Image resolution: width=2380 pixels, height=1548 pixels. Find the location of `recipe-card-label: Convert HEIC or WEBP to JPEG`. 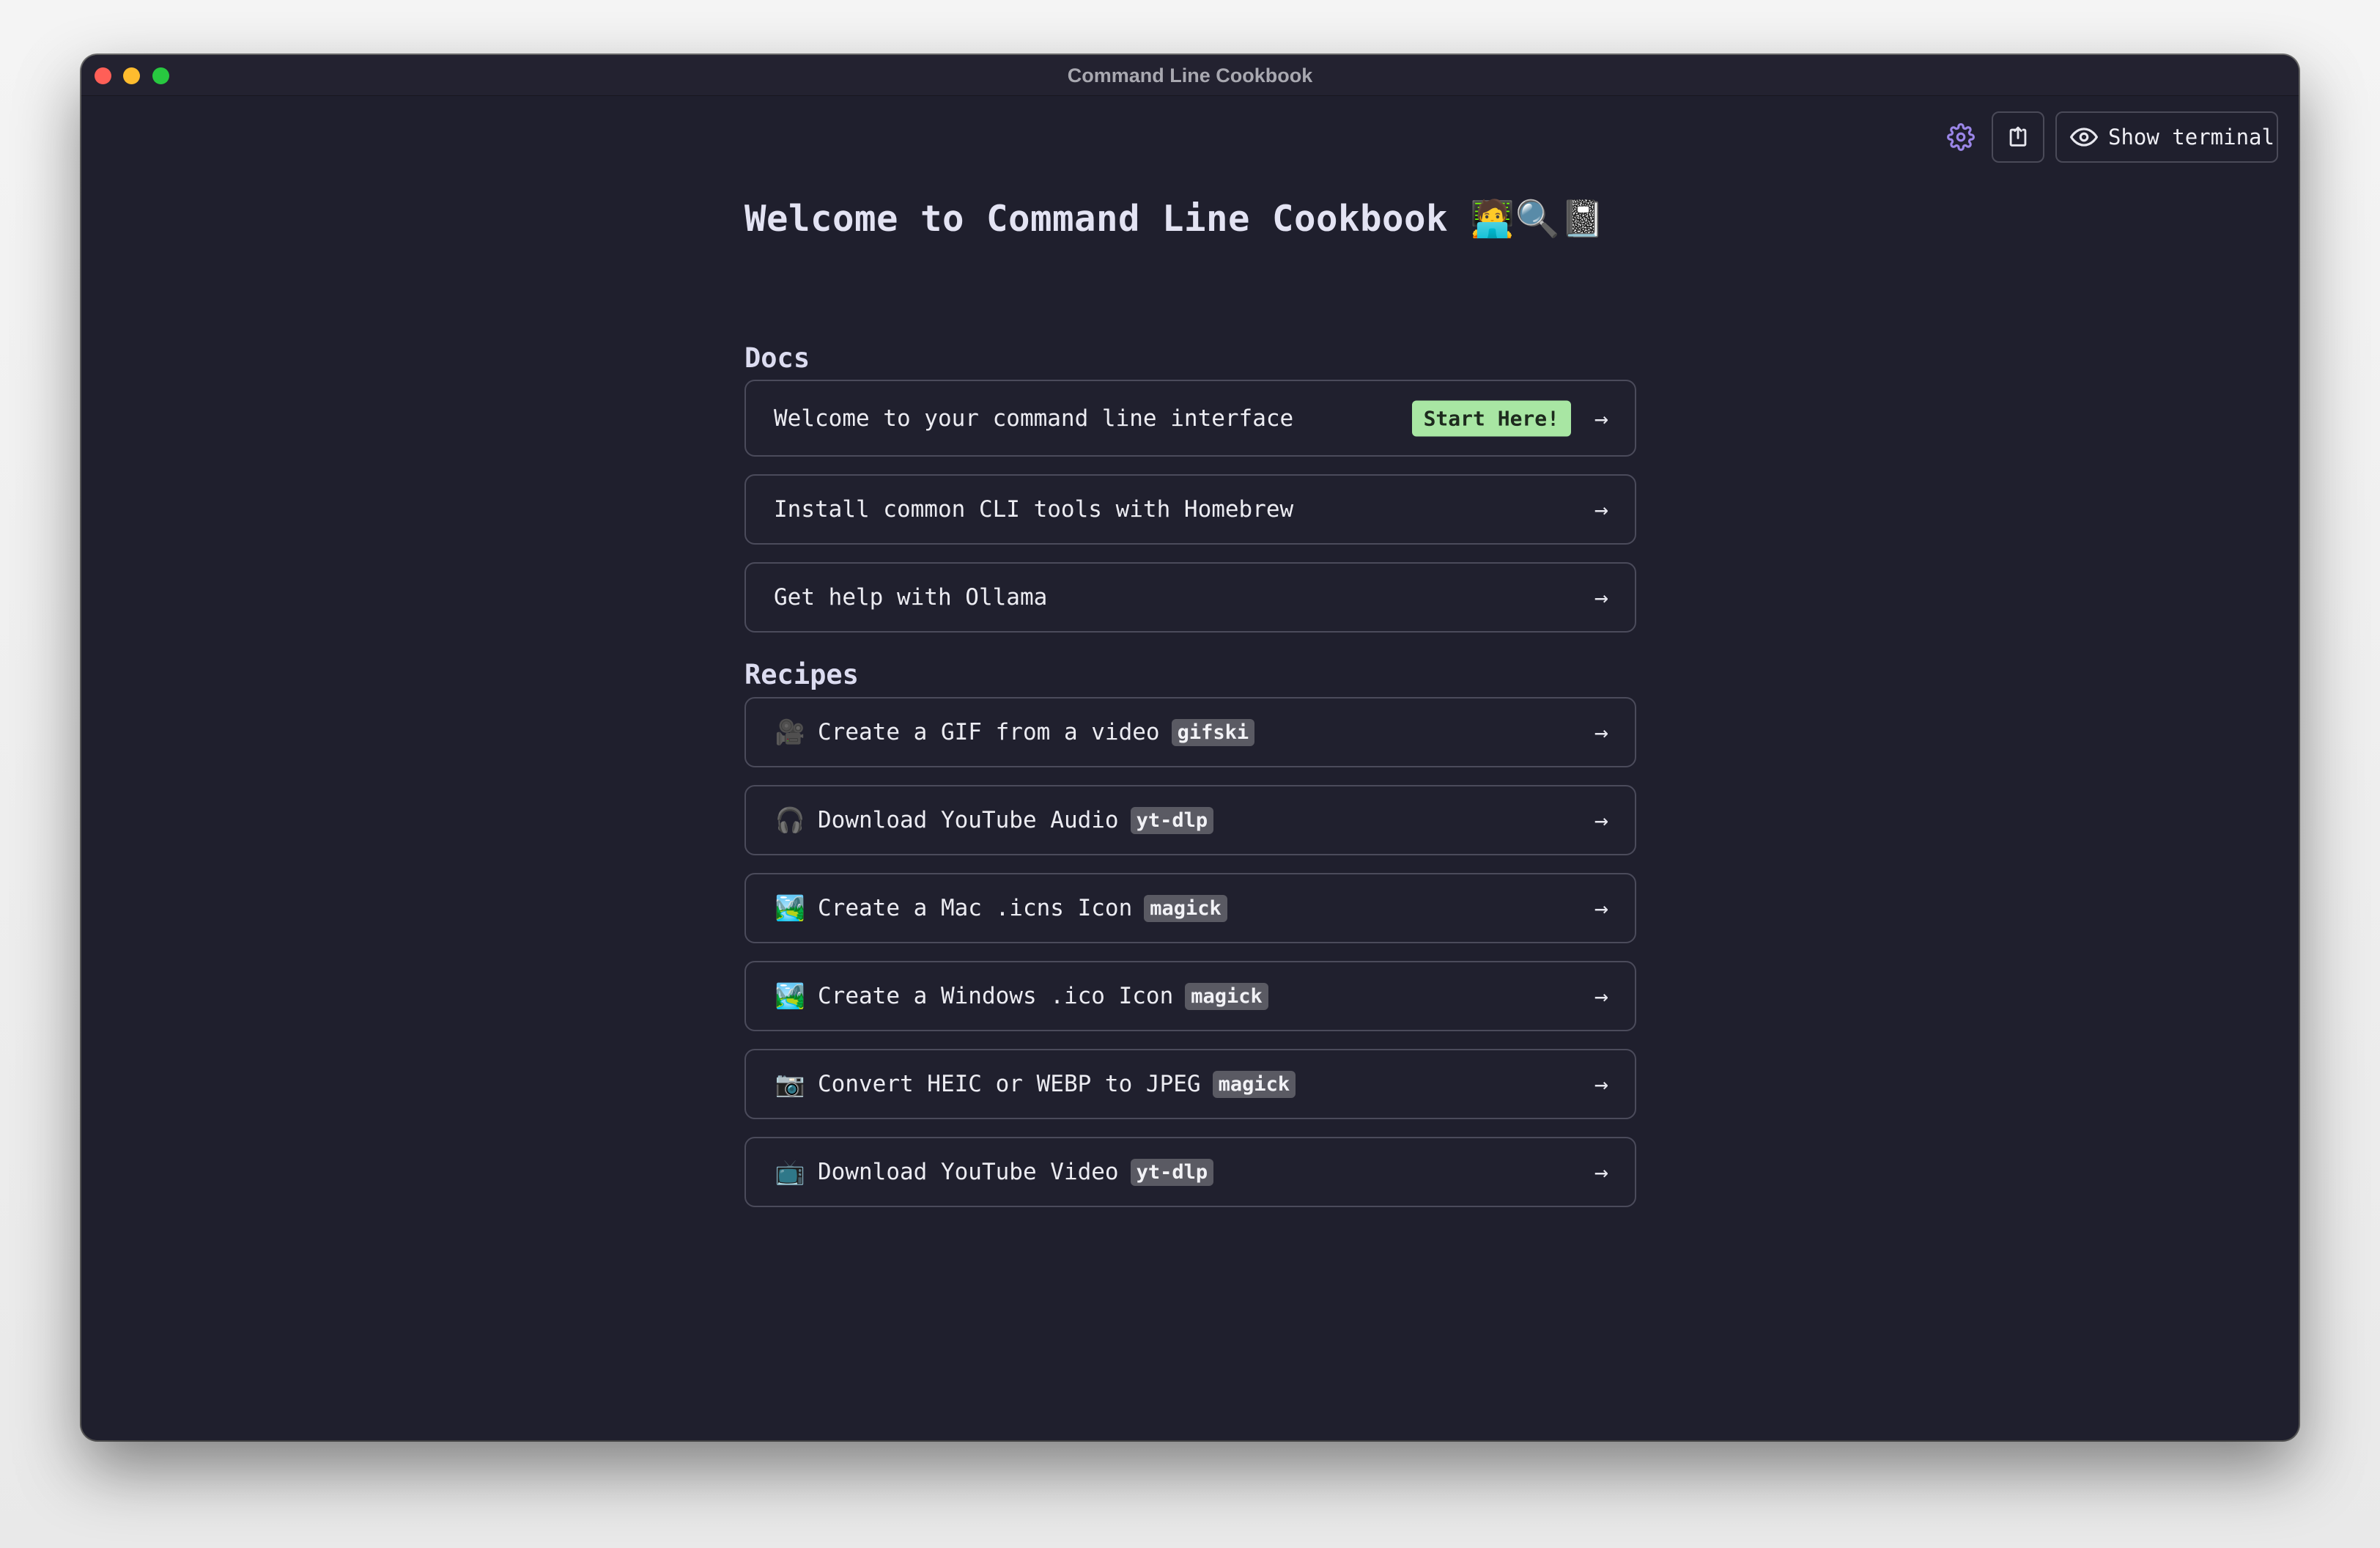

recipe-card-label: Convert HEIC or WEBP to JPEG is located at coordinates (1009, 1084).